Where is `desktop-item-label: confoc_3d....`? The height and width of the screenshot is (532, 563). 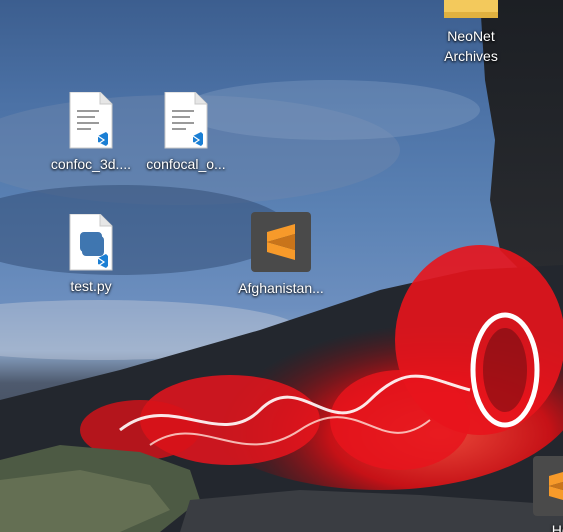
desktop-item-label: confoc_3d.... is located at coordinates (91, 164).